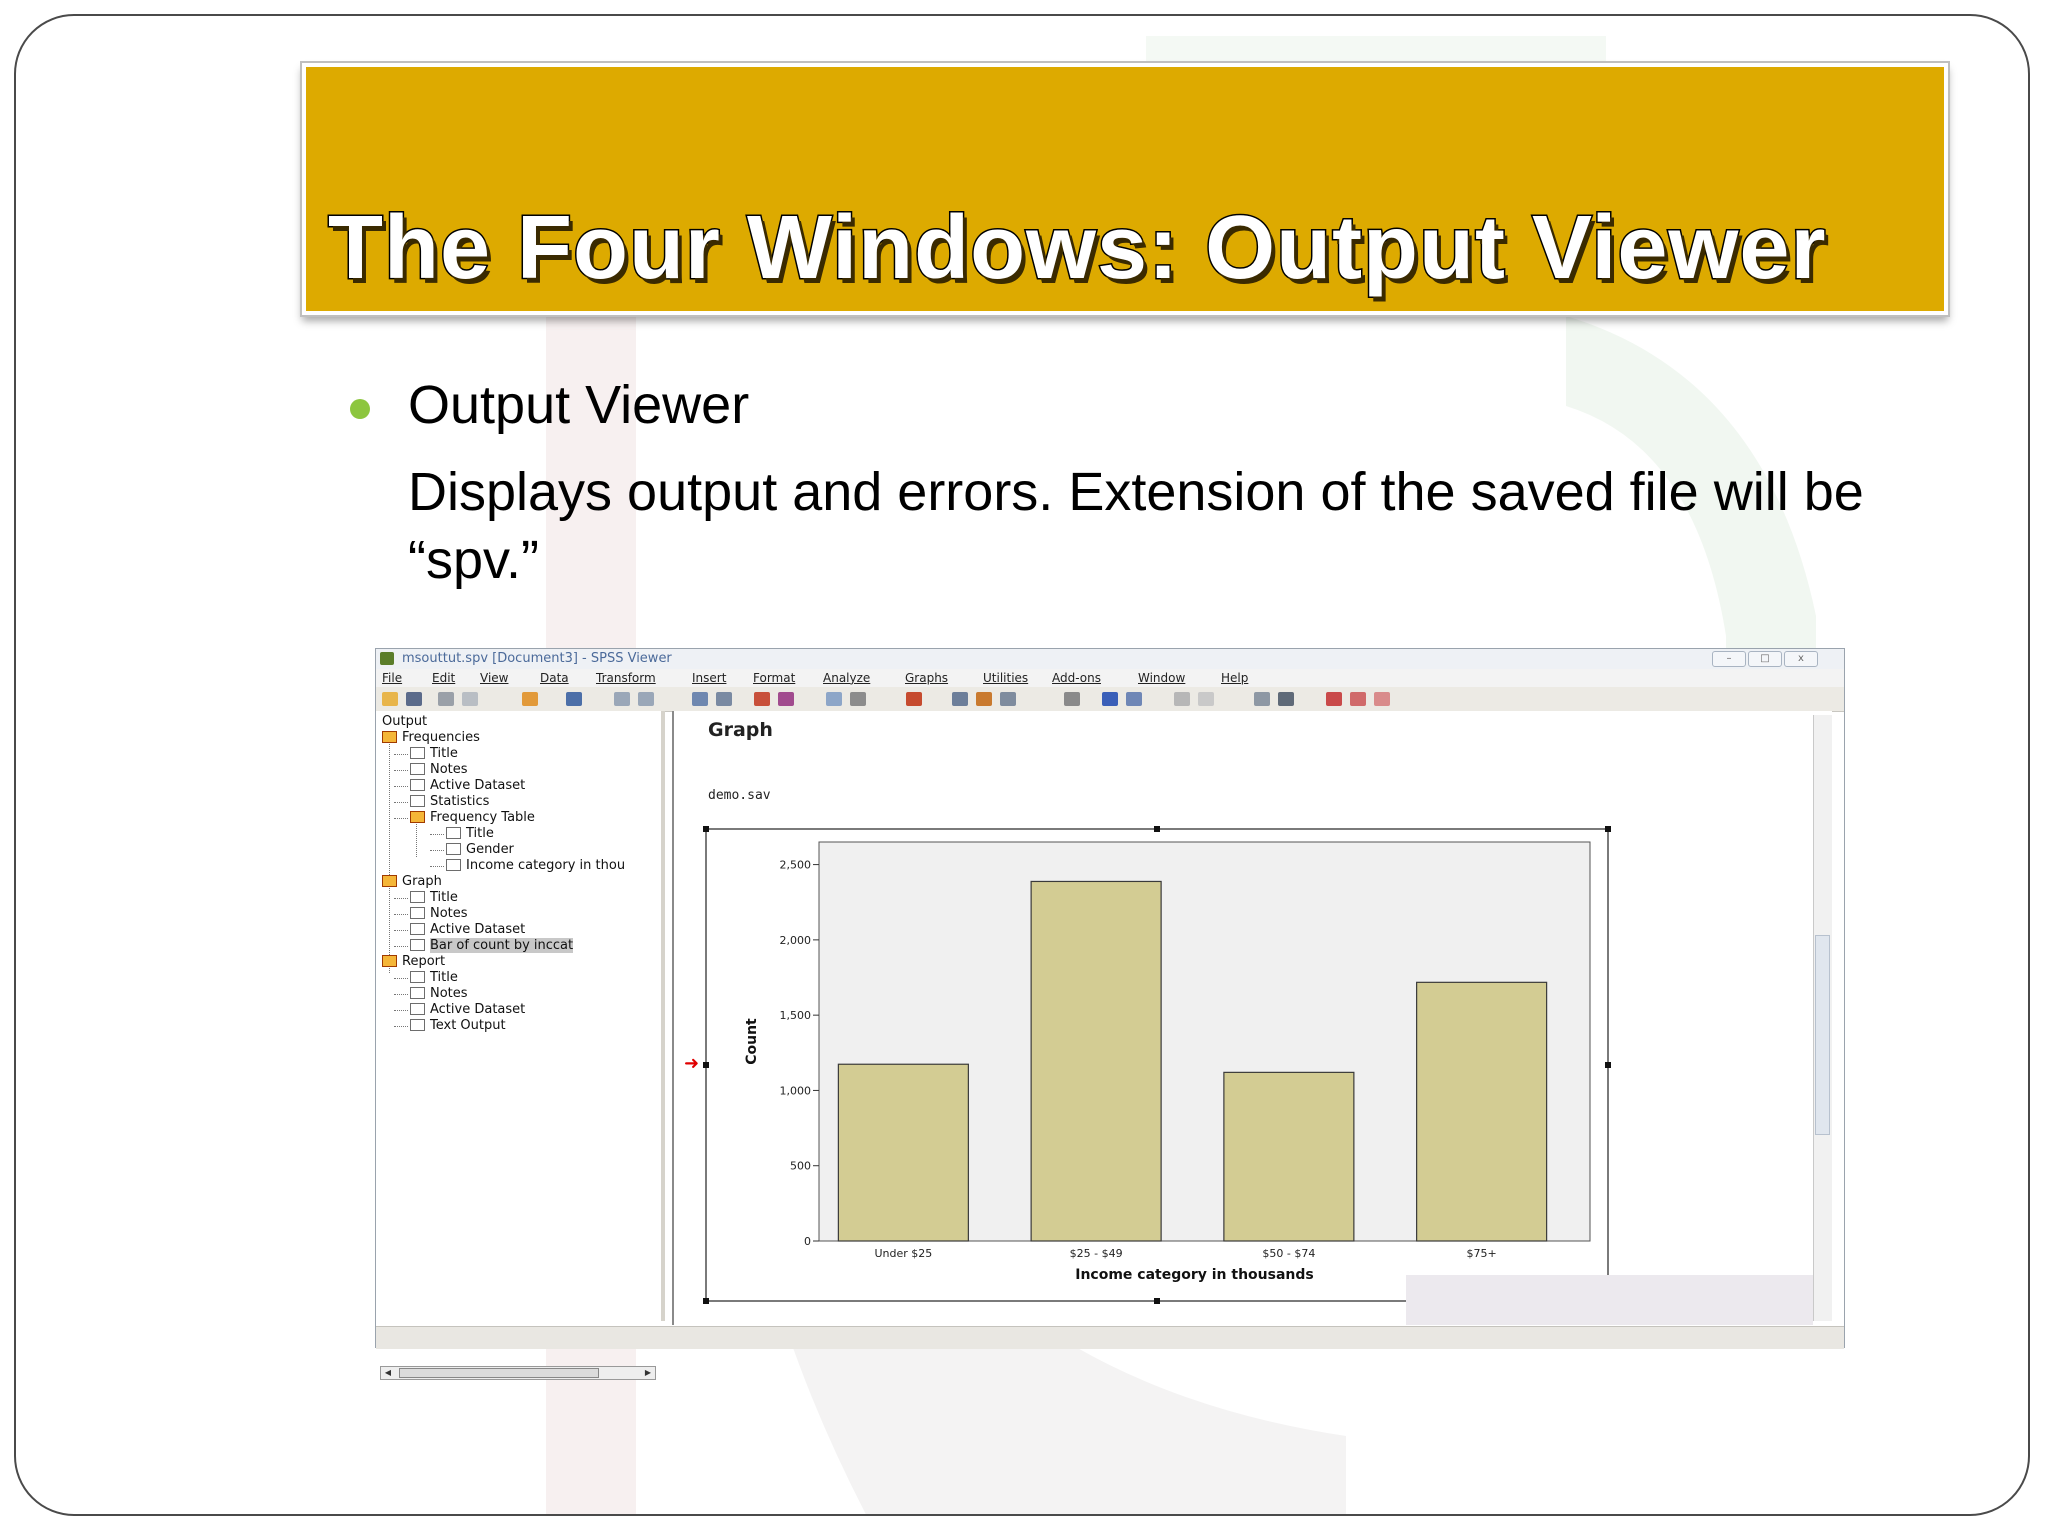 The width and height of the screenshot is (2048, 1536). I want to click on x-tick-label: $75+, so click(1482, 1253).